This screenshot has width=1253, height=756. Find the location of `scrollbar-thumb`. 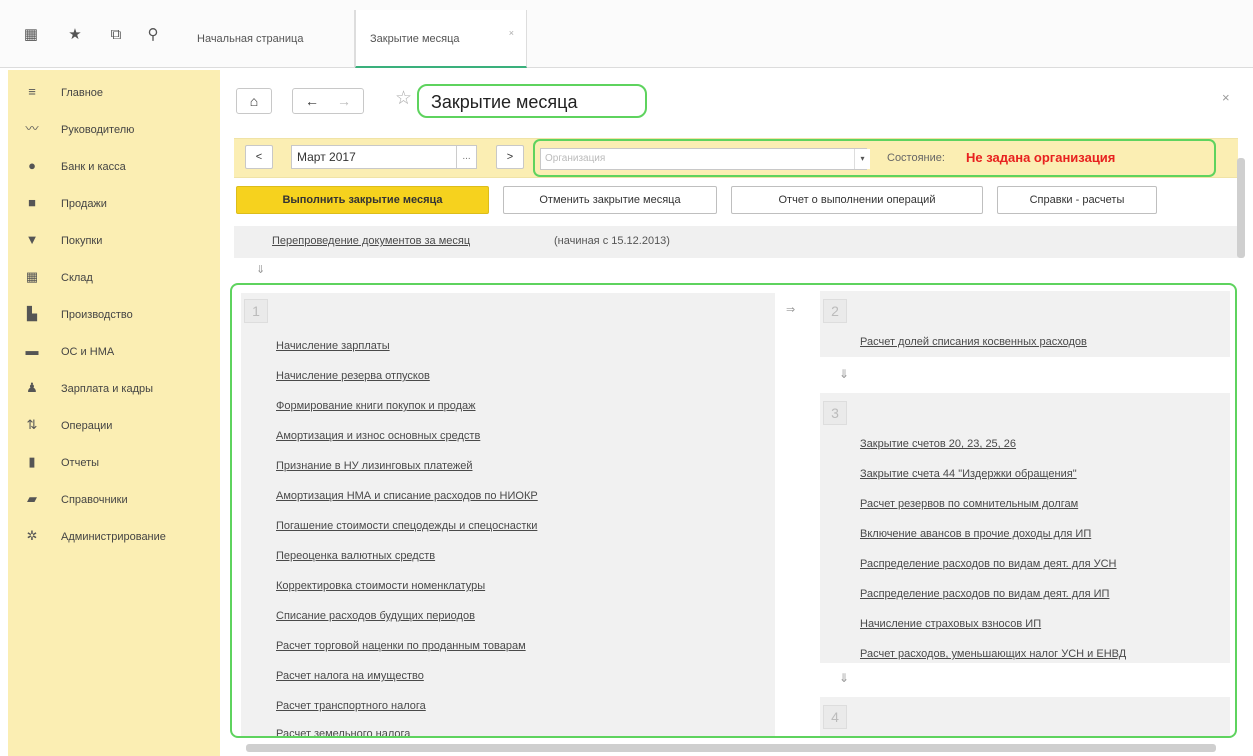

scrollbar-thumb is located at coordinates (1241, 208).